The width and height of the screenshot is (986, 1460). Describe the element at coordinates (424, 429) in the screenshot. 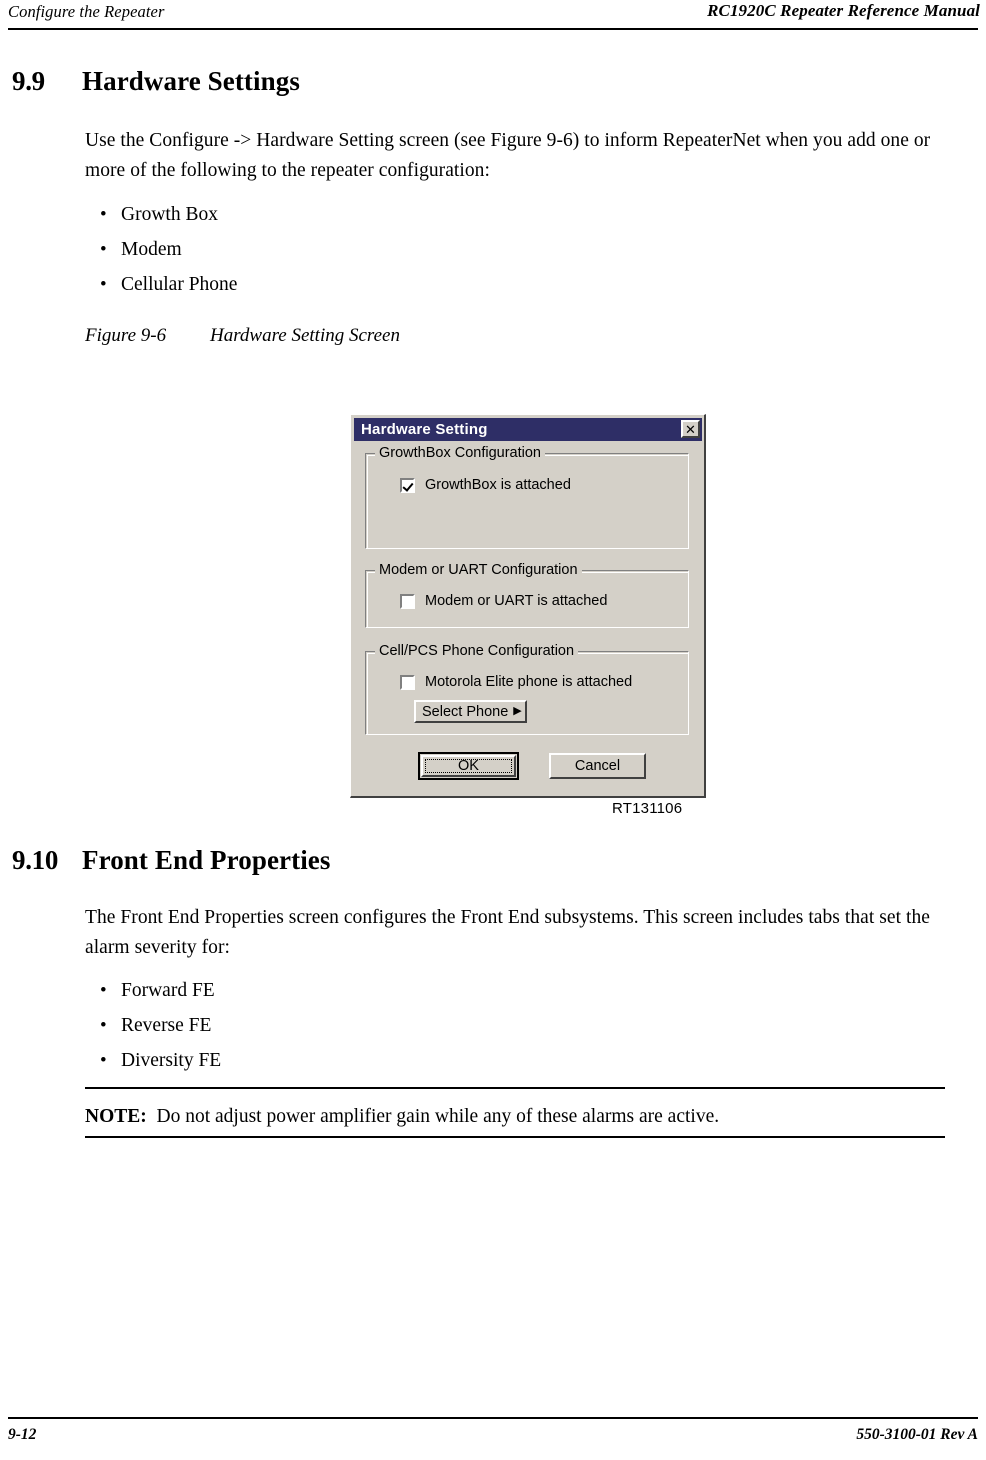

I see `dialog-title: Hardware Setting` at that location.